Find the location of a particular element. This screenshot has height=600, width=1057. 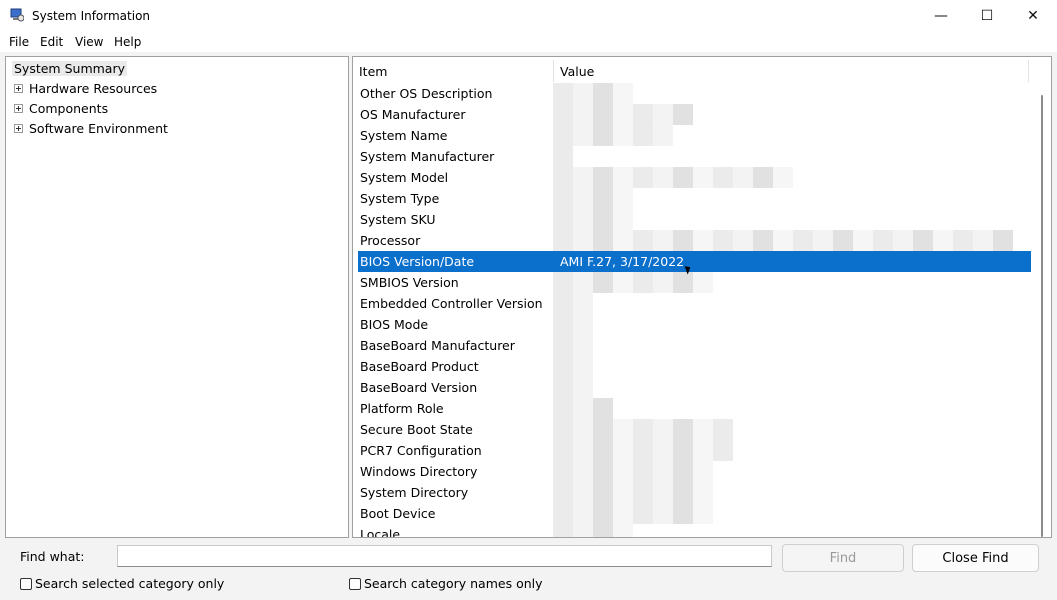

table-row: BaseBoard Version is located at coordinates (692, 387).